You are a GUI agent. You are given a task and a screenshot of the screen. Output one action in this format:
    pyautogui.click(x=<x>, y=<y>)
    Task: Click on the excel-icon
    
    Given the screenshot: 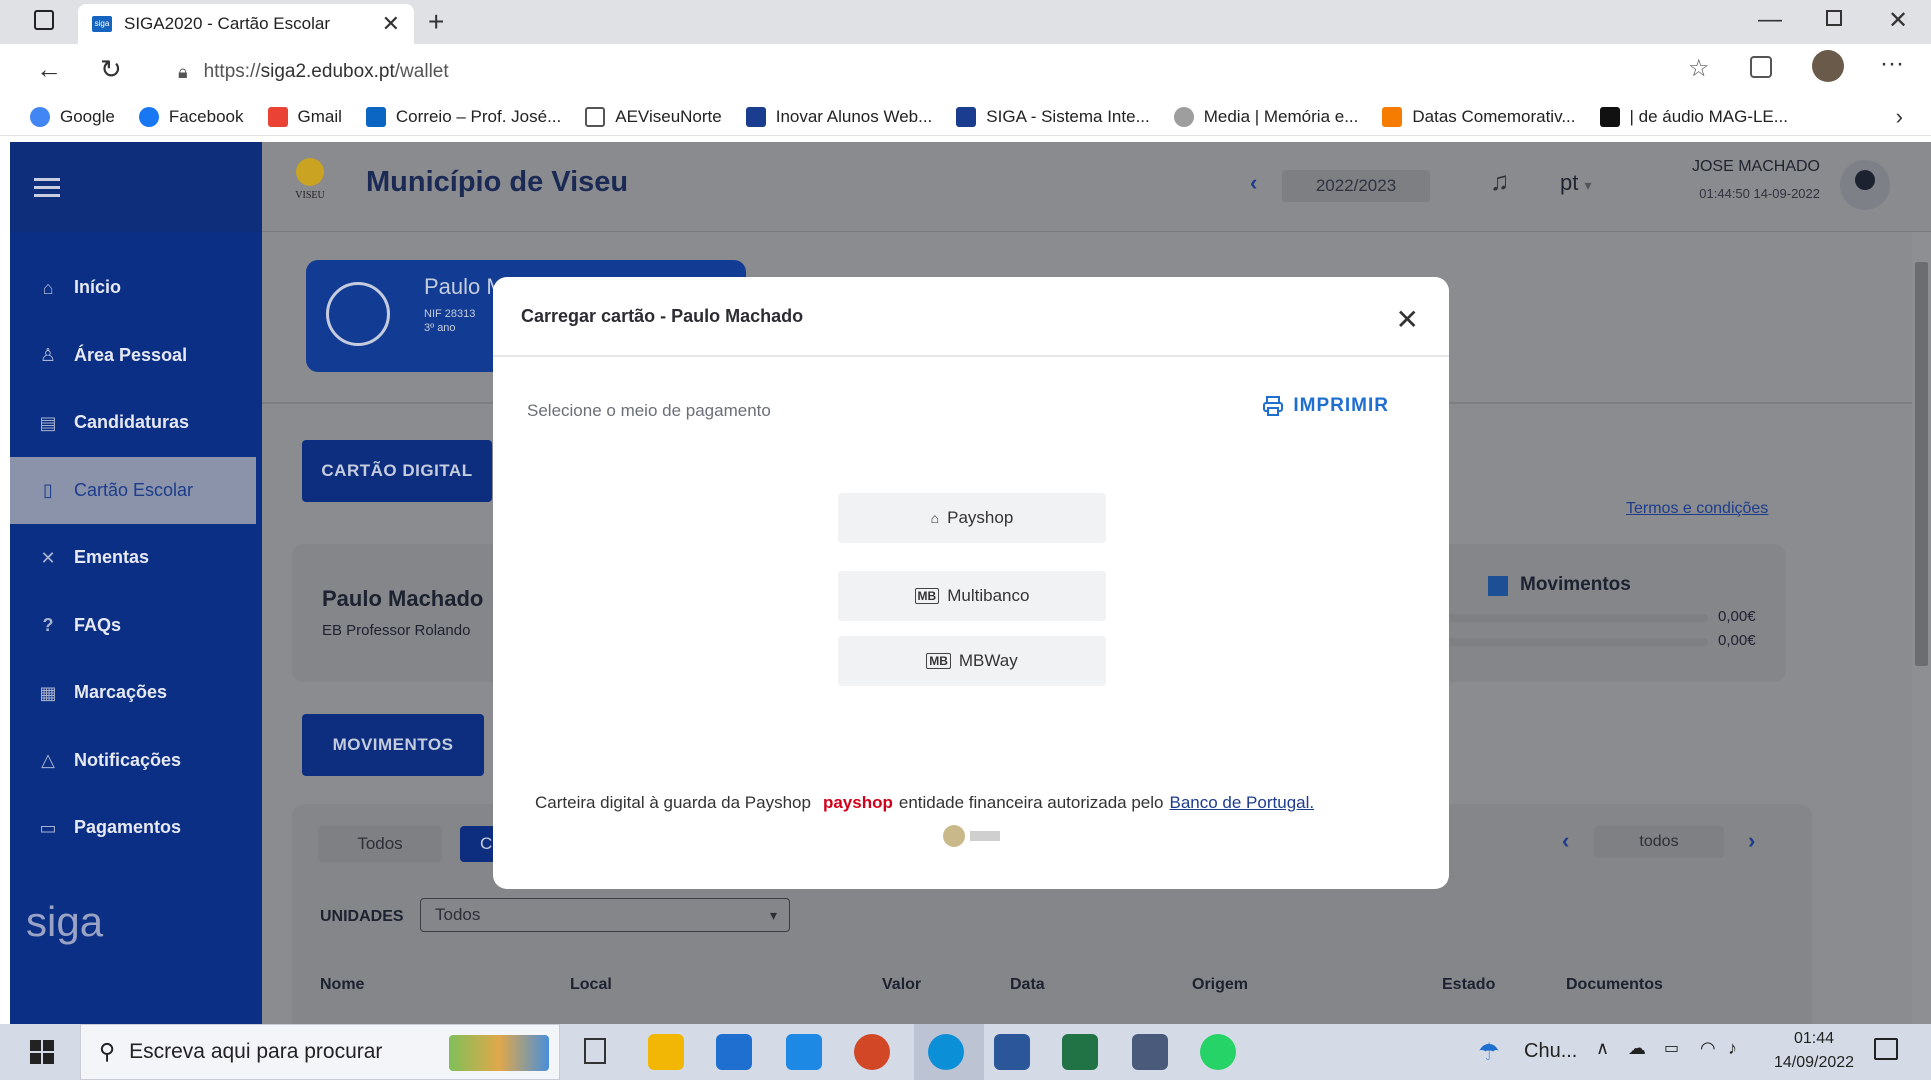 What is the action you would take?
    pyautogui.click(x=1080, y=1052)
    